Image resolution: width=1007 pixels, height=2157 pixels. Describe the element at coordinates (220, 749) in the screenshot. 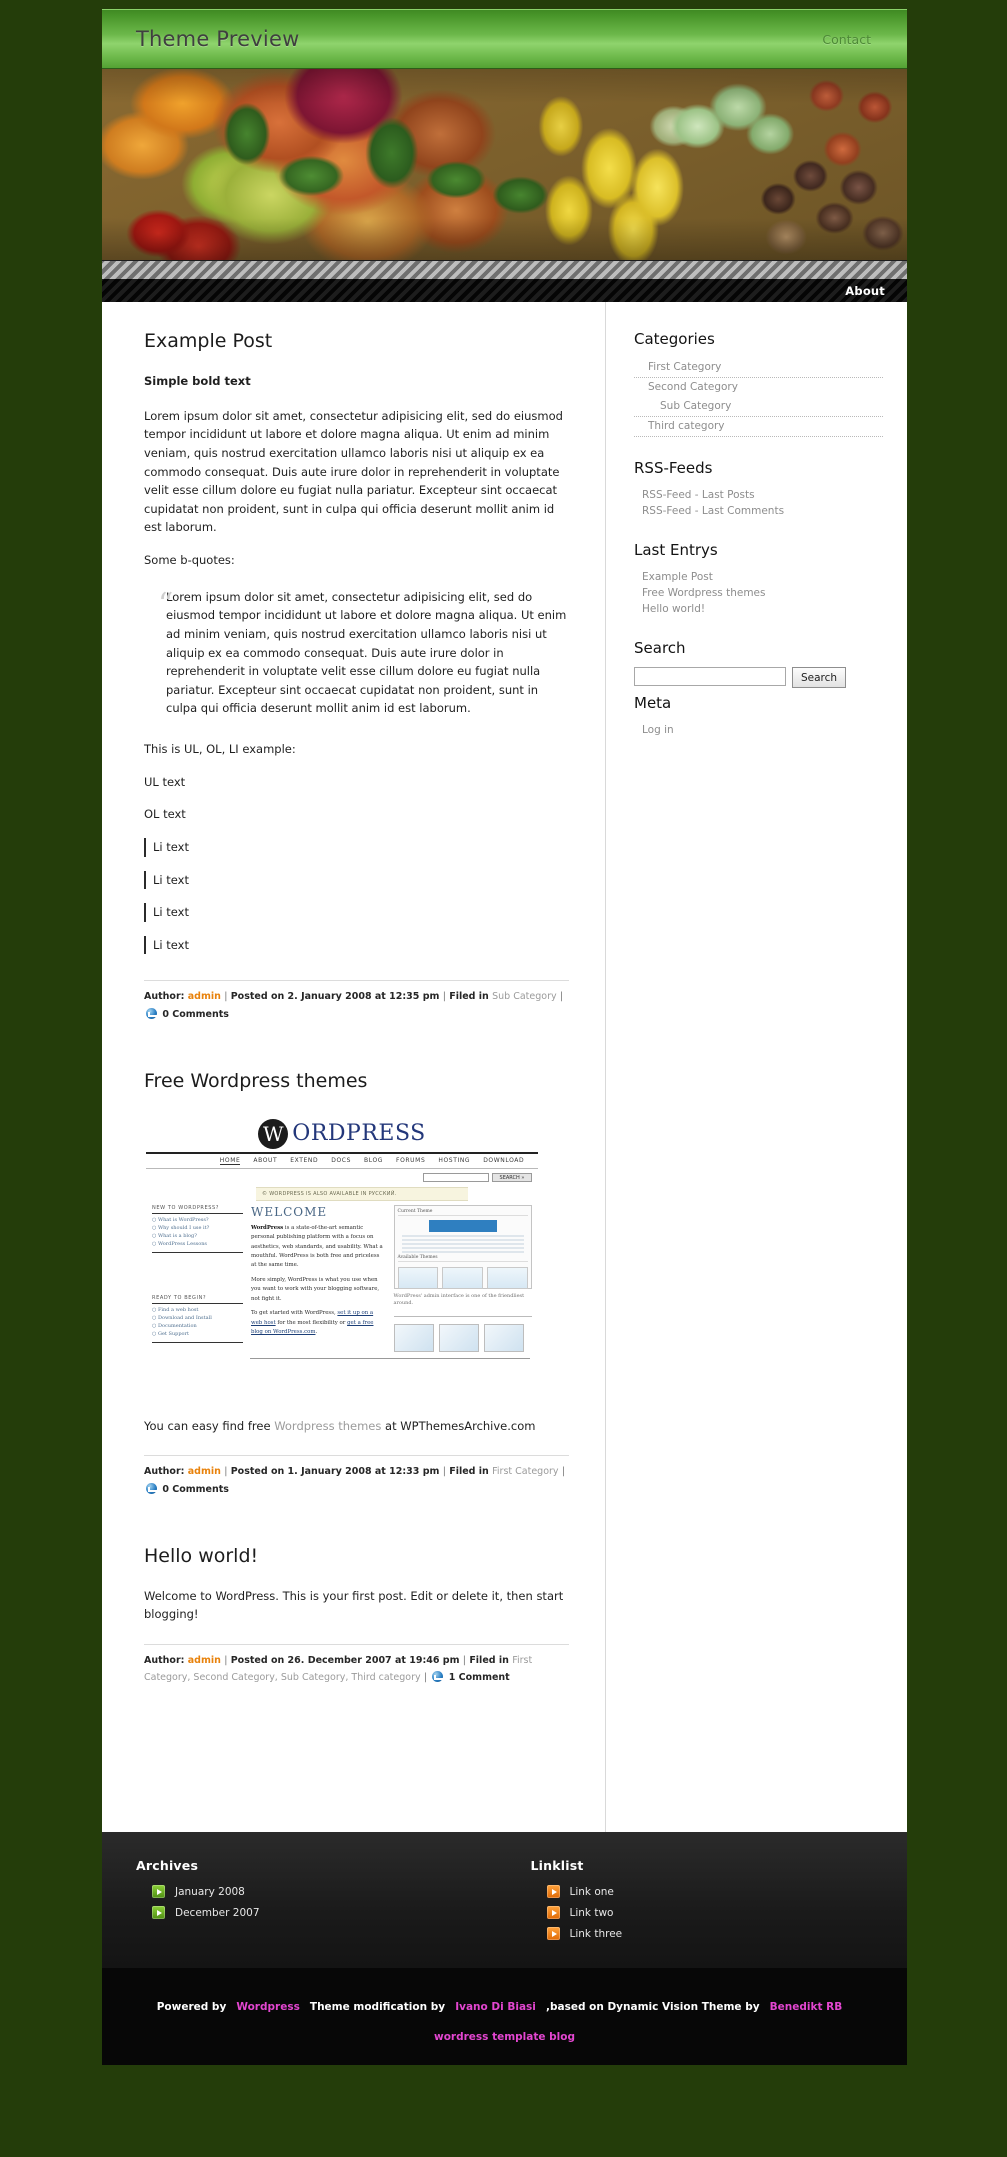

I see `list-intro: This is UL, OL, LI example:` at that location.